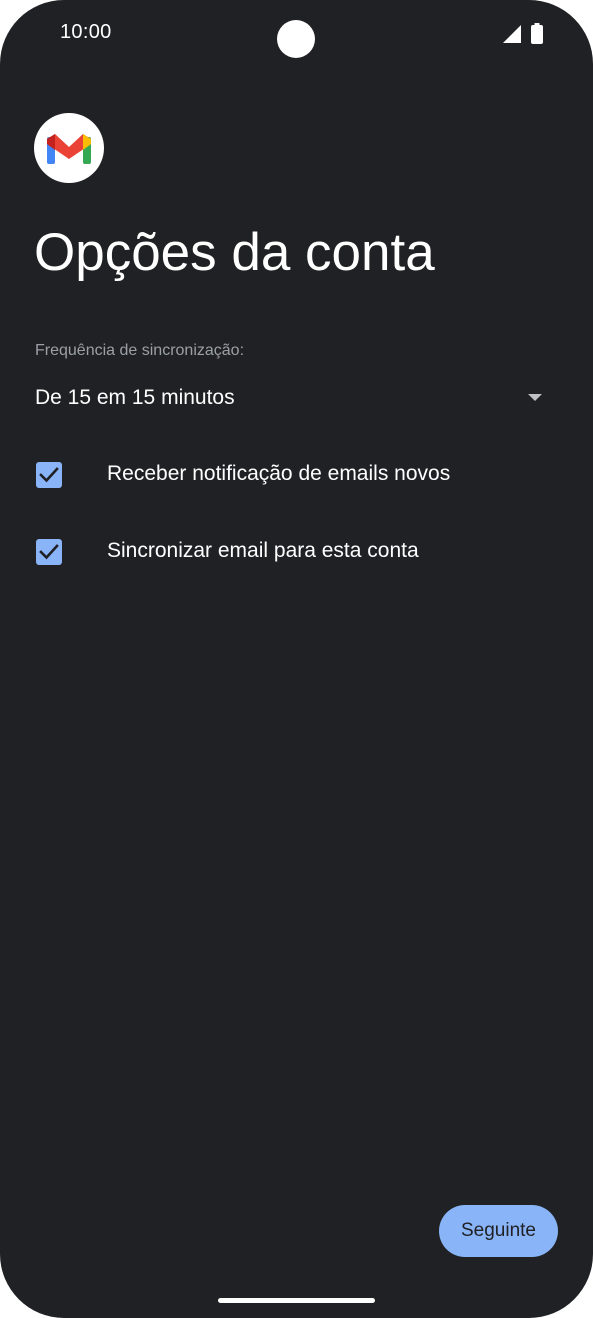  Describe the element at coordinates (537, 33) in the screenshot. I see `battery-icon` at that location.